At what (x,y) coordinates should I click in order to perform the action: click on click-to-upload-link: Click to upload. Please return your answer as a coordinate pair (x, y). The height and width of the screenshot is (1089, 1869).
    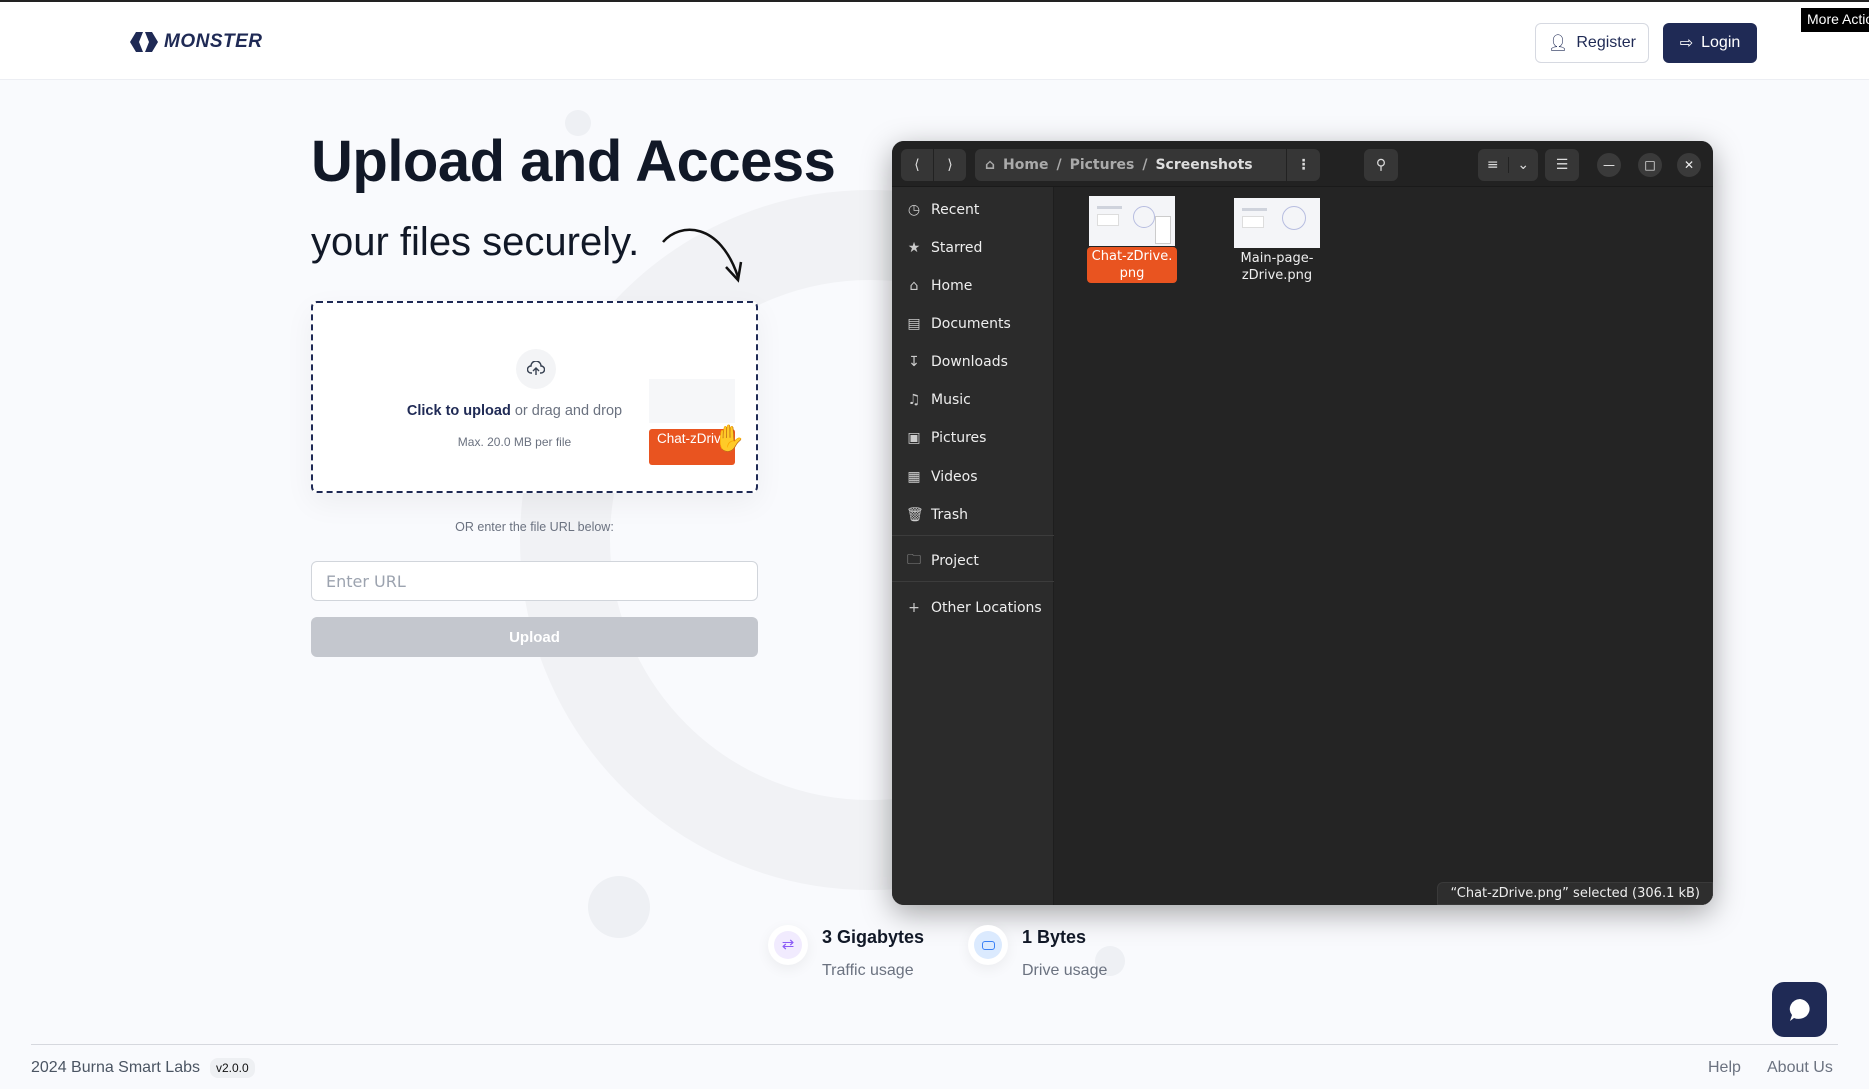
    Looking at the image, I should click on (459, 411).